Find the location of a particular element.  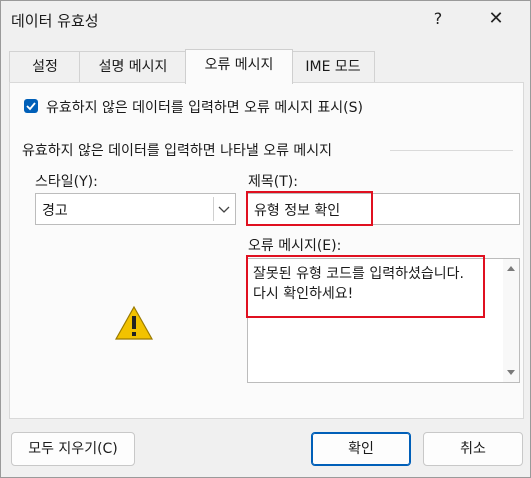

cancel-button: 취소 is located at coordinates (473, 449).